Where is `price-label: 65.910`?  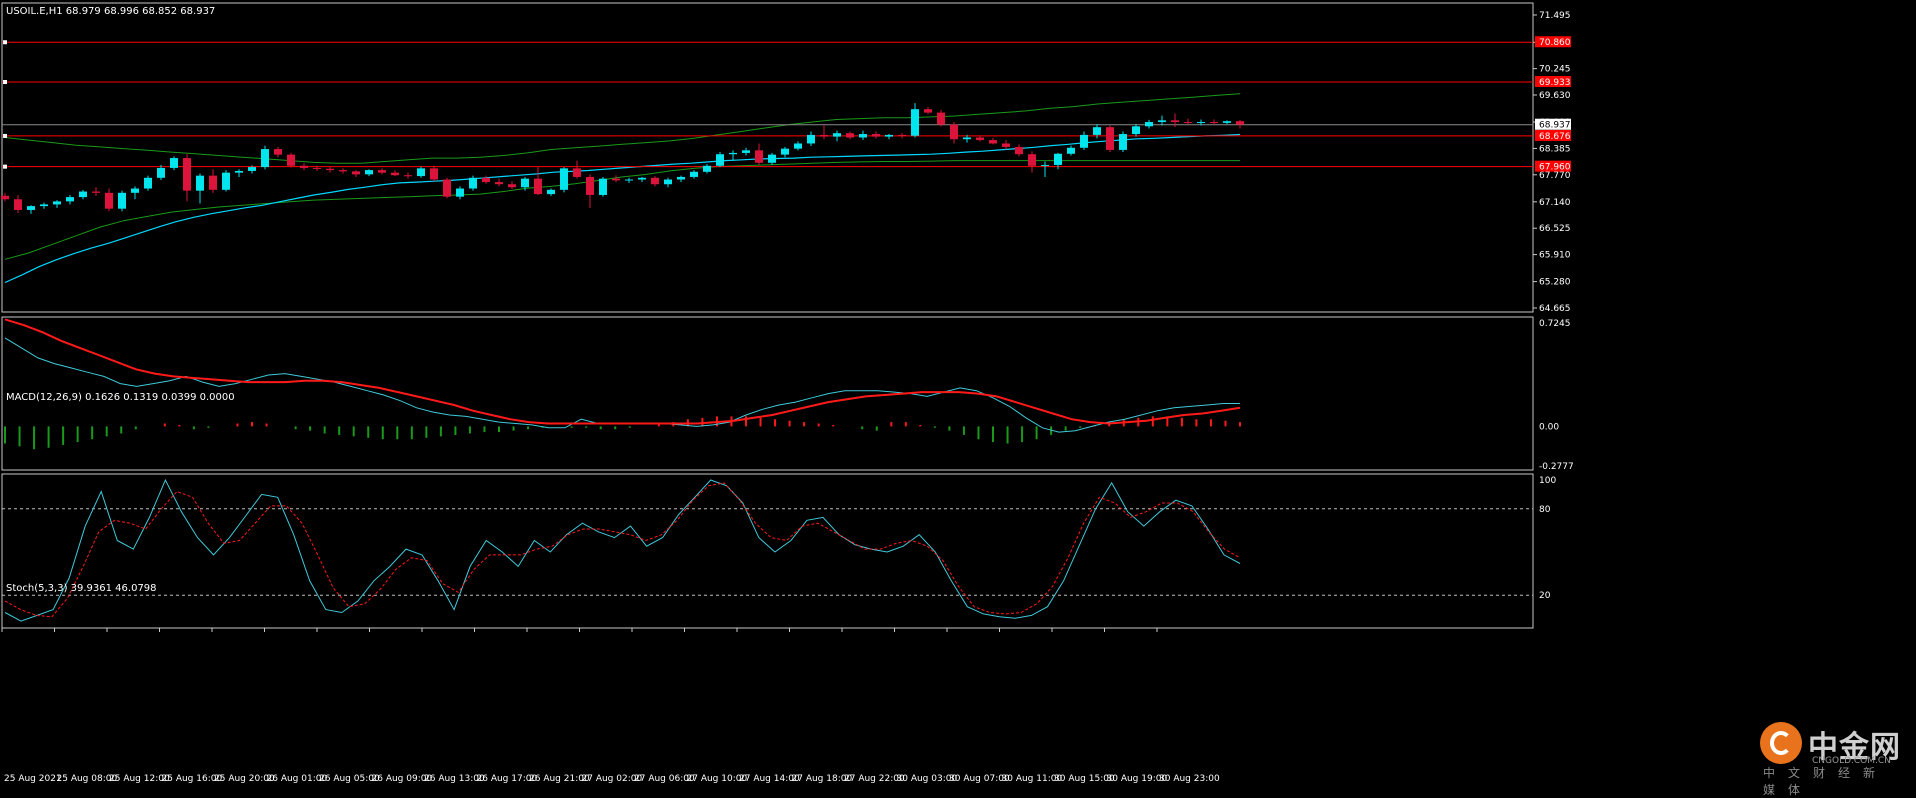
price-label: 65.910 is located at coordinates (1555, 256).